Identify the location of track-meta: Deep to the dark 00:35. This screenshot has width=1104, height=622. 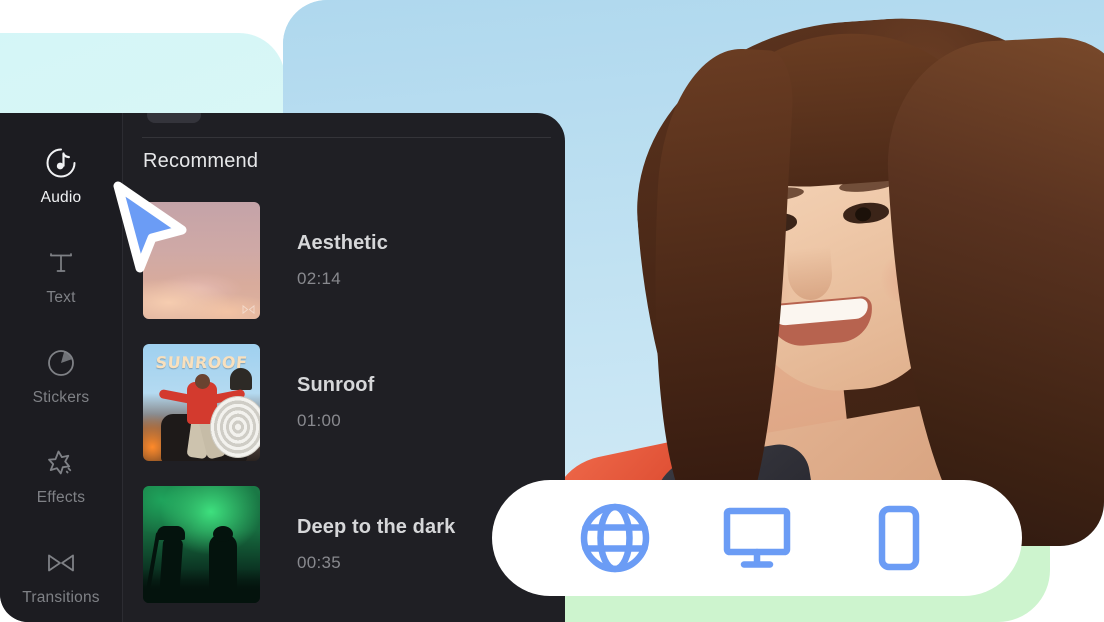
(376, 544).